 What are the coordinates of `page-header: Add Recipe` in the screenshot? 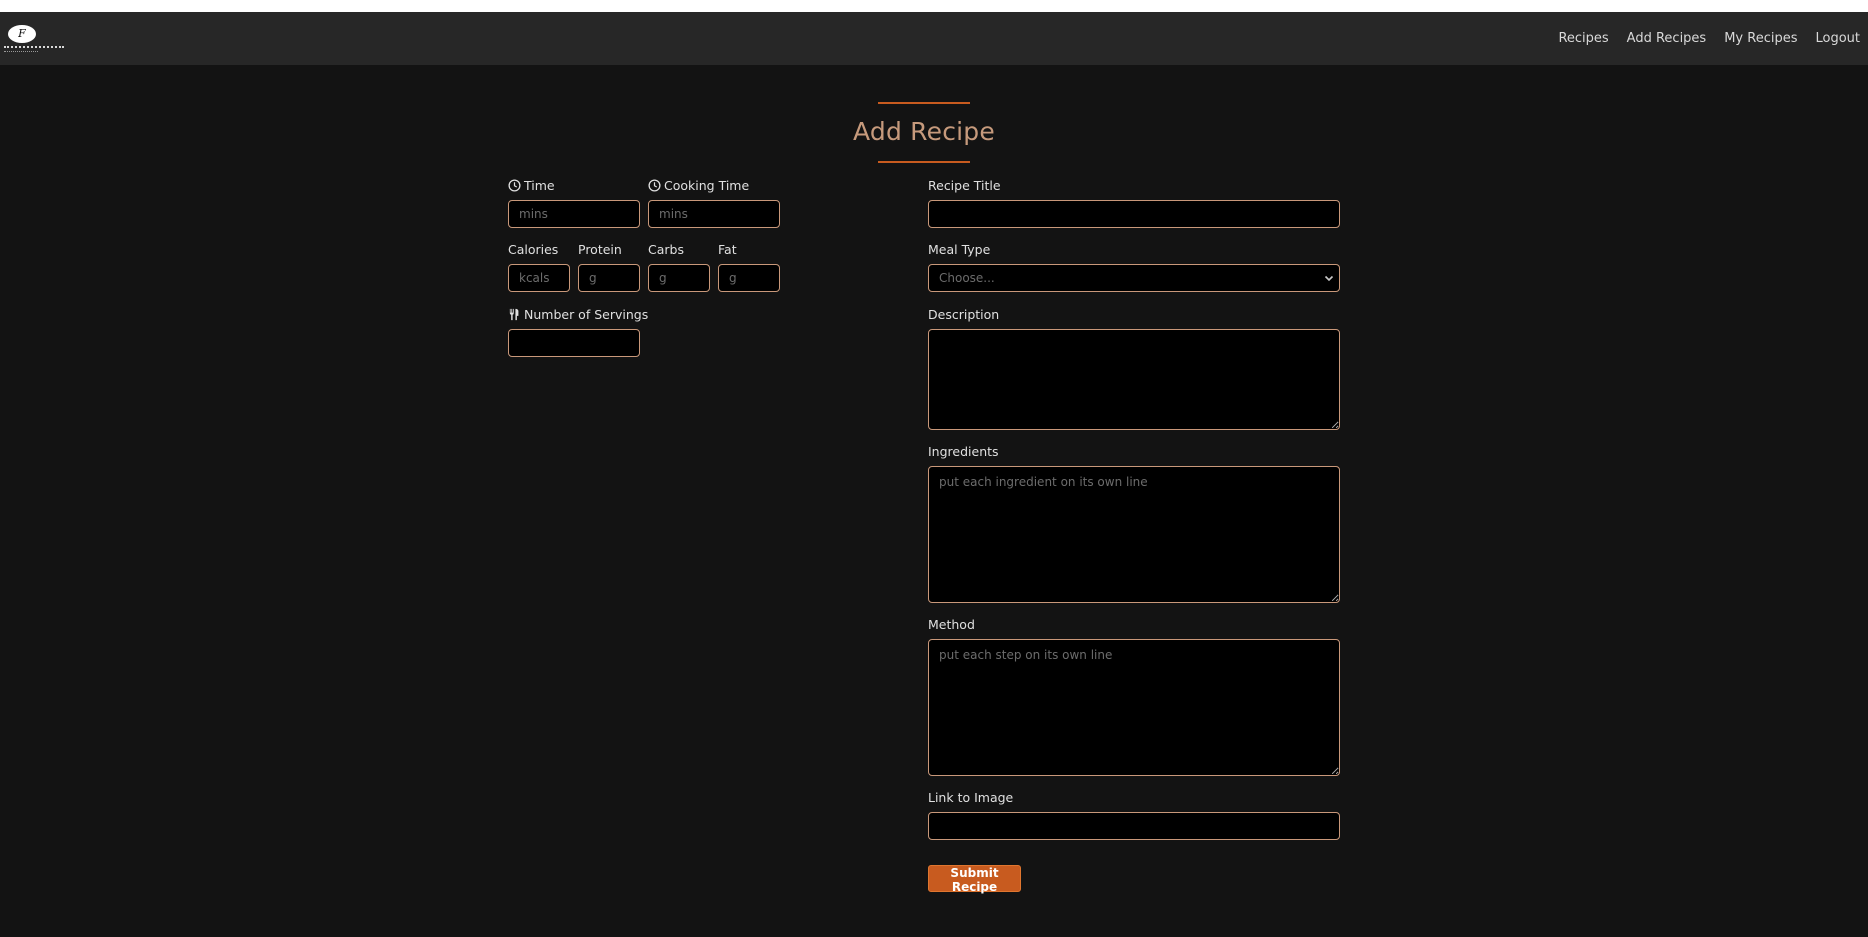 It's located at (924, 132).